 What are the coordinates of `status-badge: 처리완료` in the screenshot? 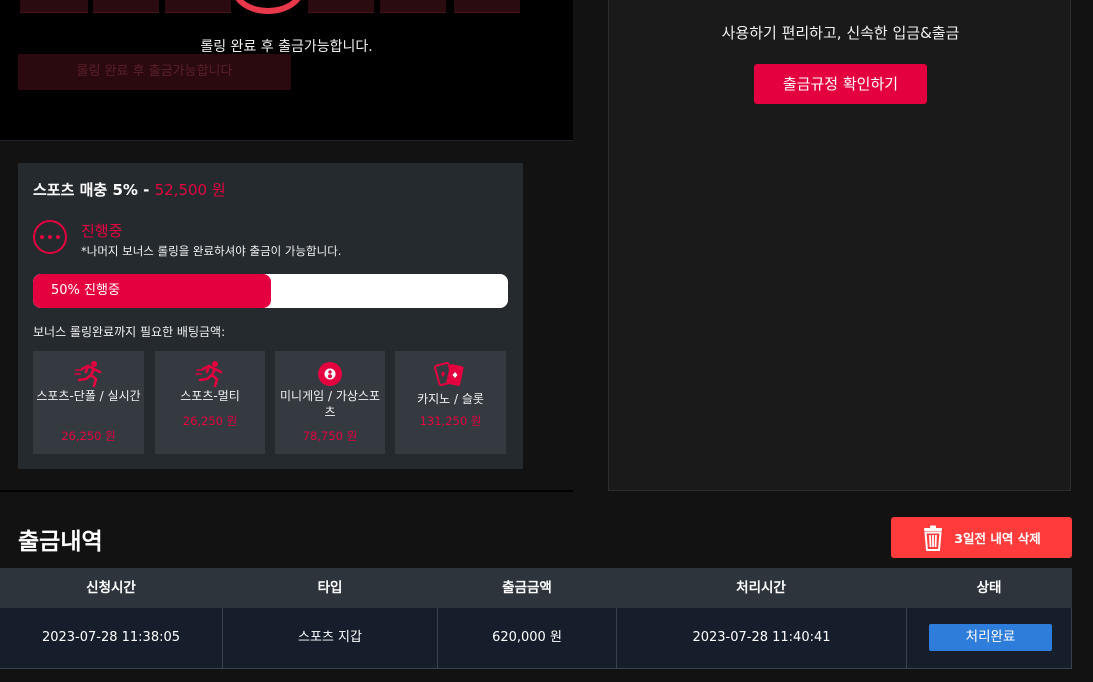 It's located at (990, 637).